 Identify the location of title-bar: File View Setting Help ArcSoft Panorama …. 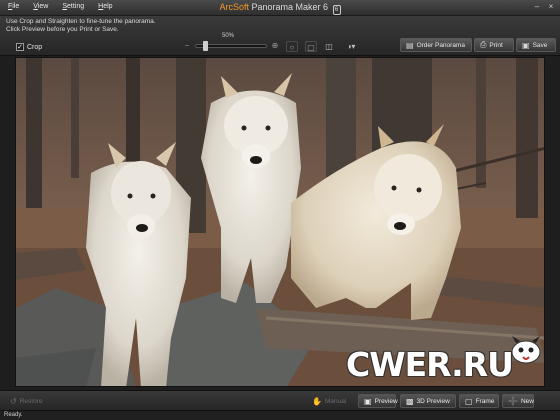
(280, 8).